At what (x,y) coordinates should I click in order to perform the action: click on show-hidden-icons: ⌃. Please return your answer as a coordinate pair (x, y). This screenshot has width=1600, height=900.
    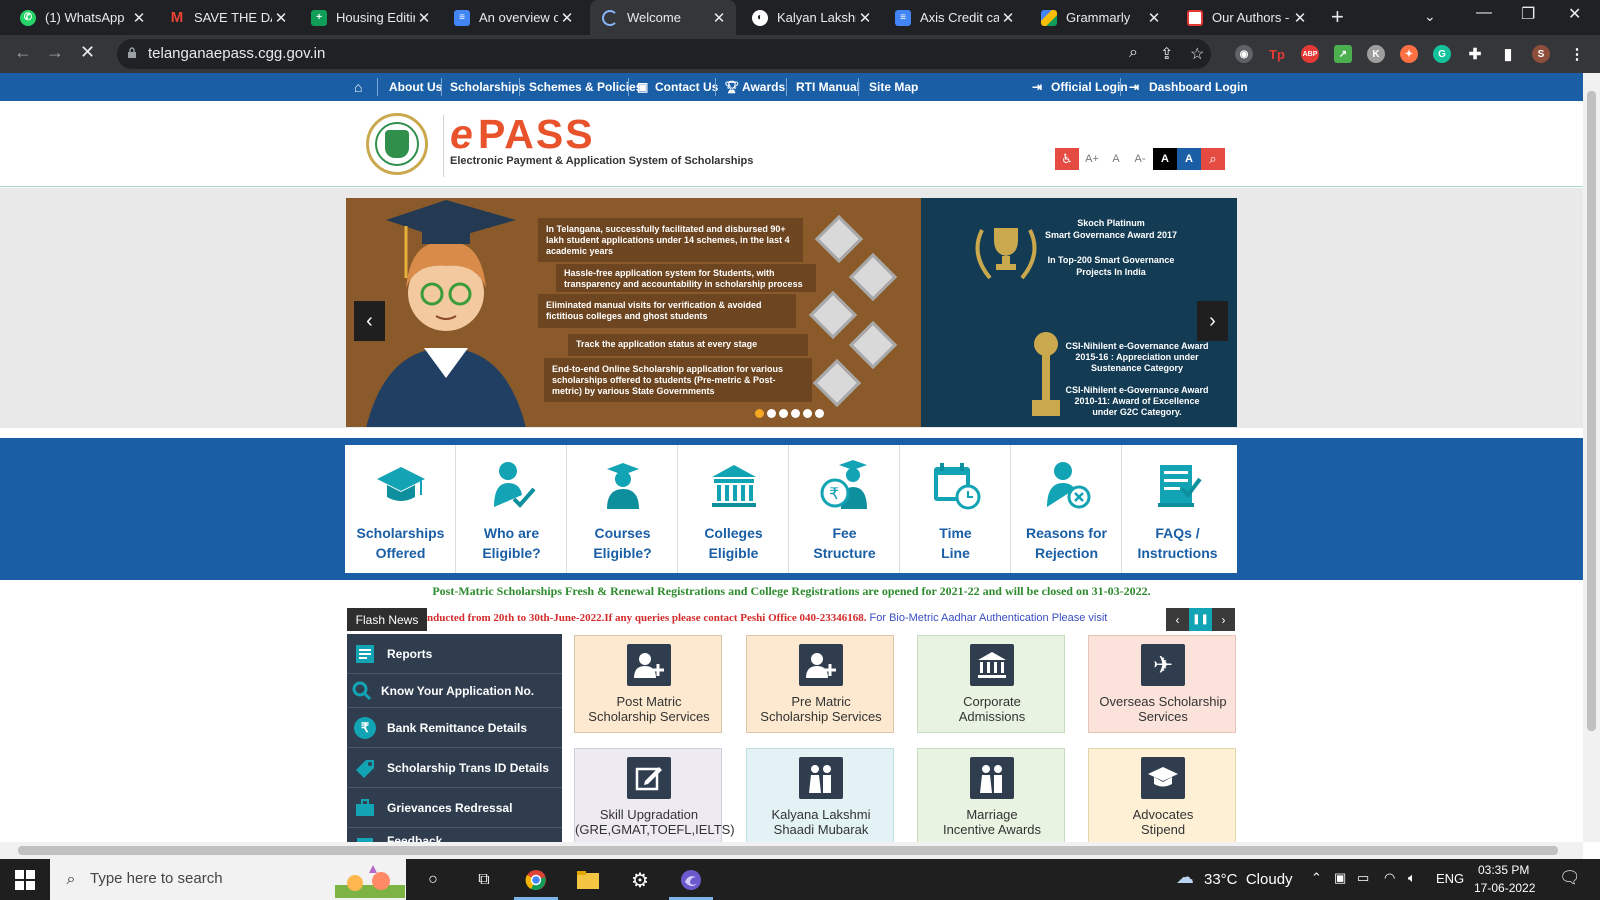
    Looking at the image, I should click on (1316, 878).